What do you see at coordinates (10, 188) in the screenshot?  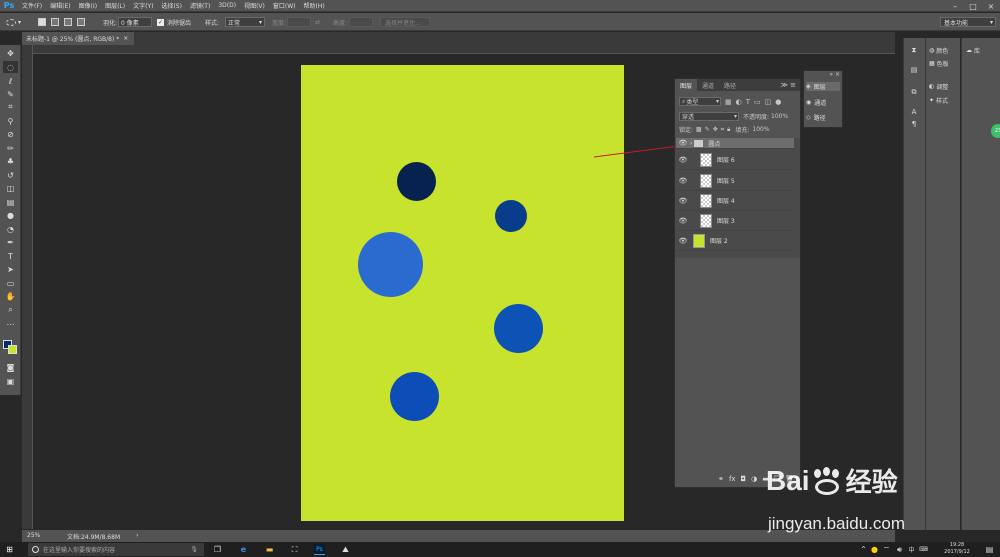 I see `eraser-tool-icon: ◫` at bounding box center [10, 188].